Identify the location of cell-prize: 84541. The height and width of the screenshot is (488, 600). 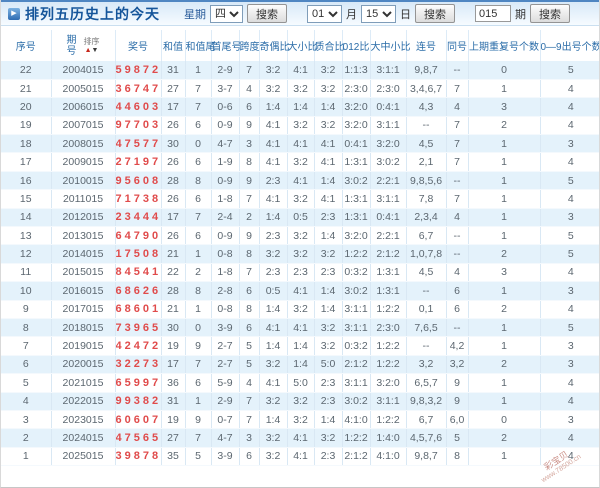
(138, 273).